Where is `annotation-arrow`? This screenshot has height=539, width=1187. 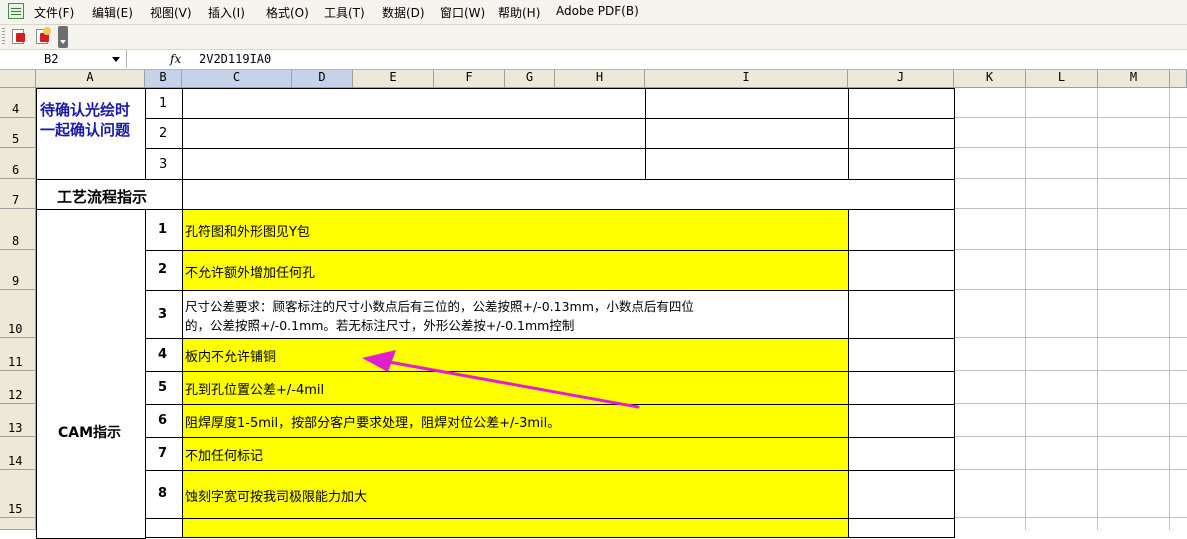 annotation-arrow is located at coordinates (501, 379).